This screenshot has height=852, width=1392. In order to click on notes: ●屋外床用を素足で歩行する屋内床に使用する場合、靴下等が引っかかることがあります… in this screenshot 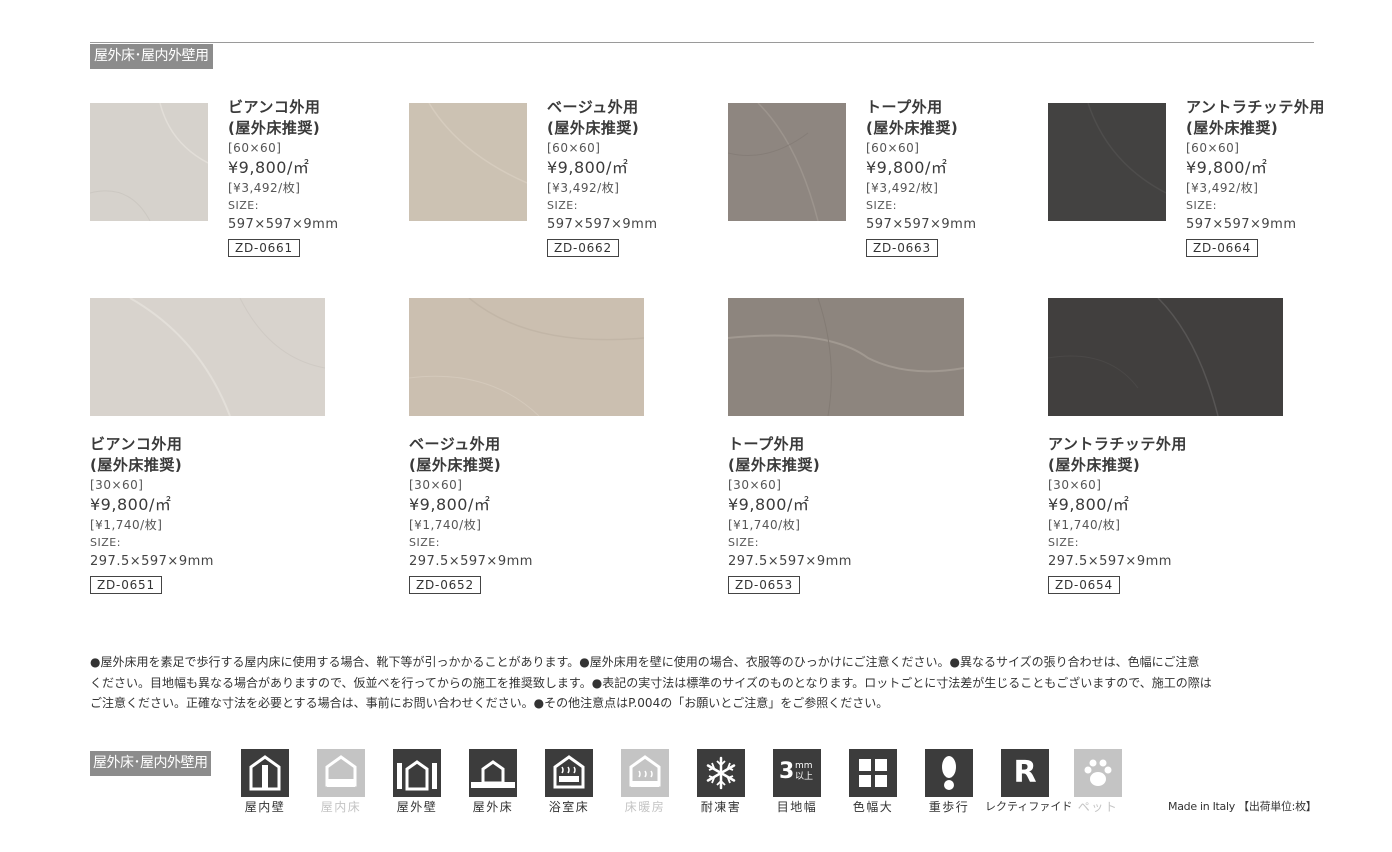, I will do `click(703, 683)`.